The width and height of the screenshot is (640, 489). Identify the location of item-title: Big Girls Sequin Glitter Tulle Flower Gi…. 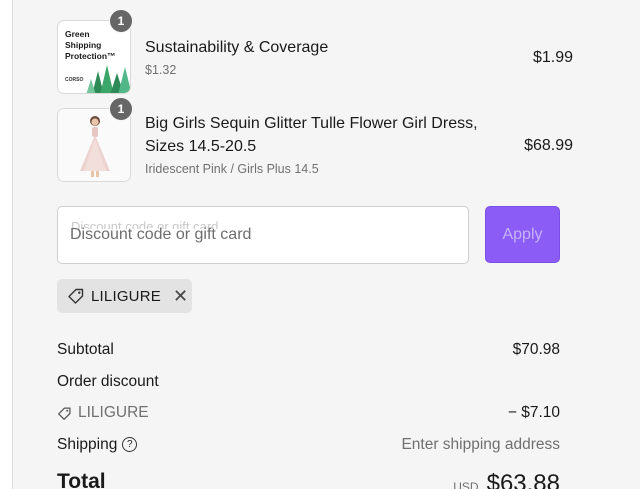
(311, 135).